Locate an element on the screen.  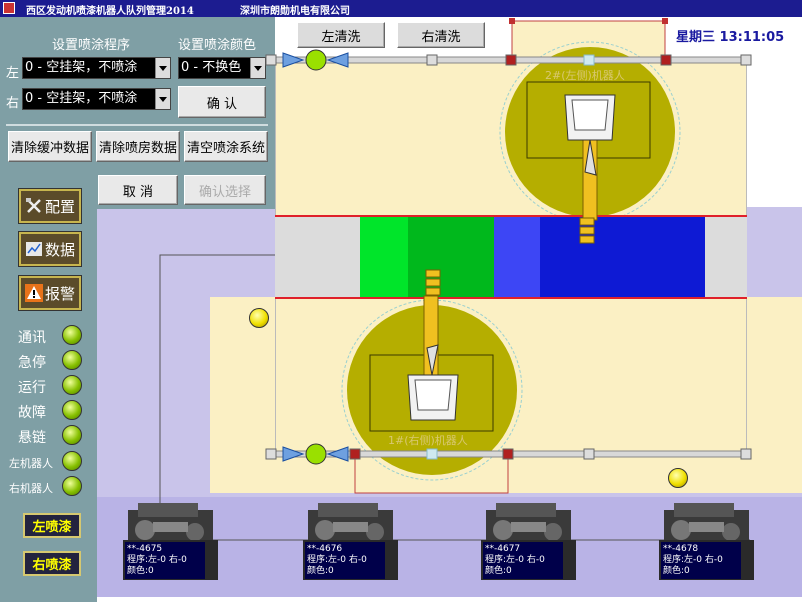
engine-card-3: **-4677 程序:左-0 右-0 颜色:0 is located at coordinates (528, 541).